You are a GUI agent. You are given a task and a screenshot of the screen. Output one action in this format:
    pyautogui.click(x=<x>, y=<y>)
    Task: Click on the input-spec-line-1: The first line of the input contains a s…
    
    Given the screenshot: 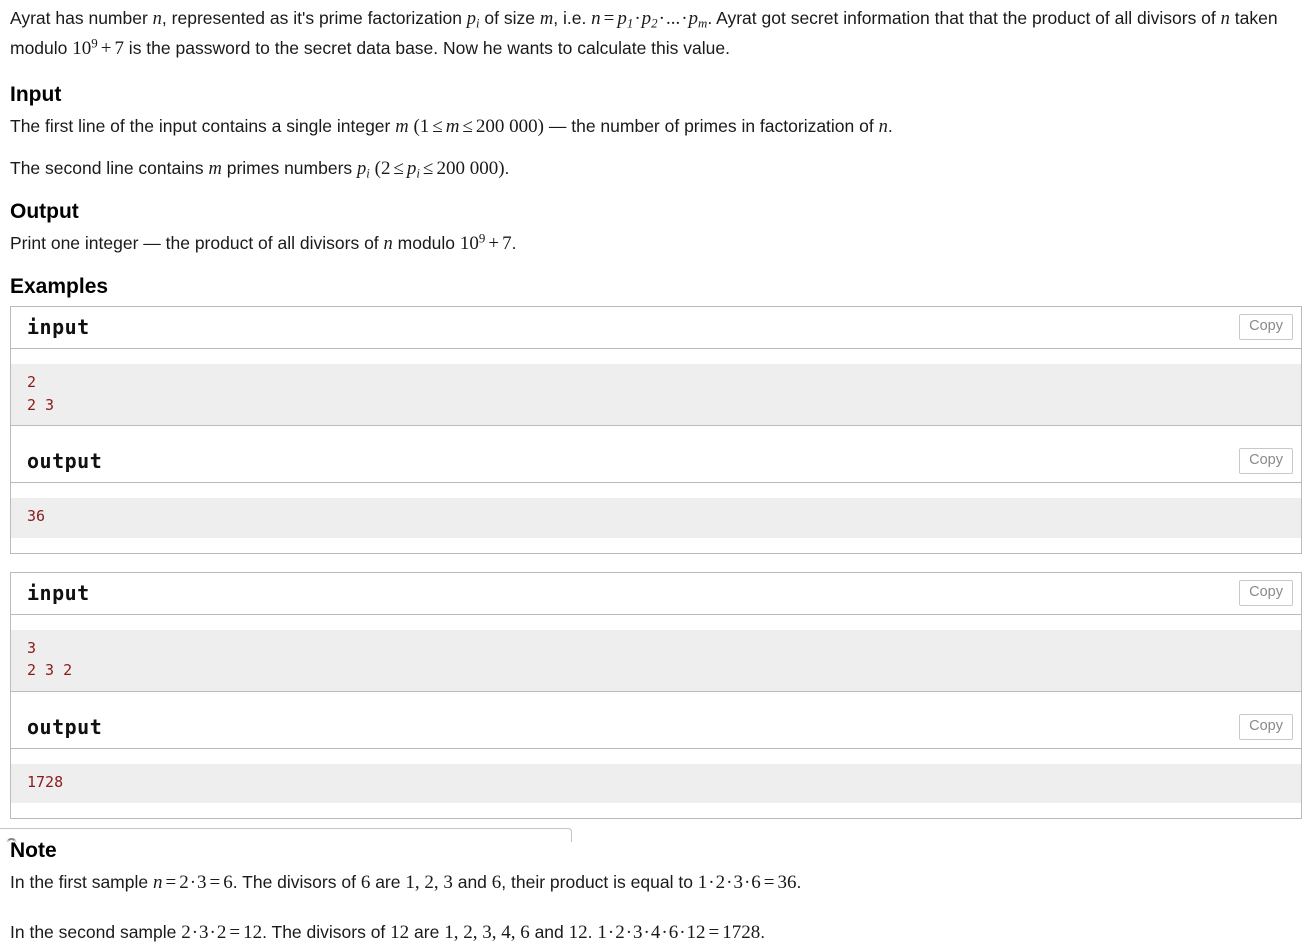 What is the action you would take?
    pyautogui.click(x=656, y=127)
    